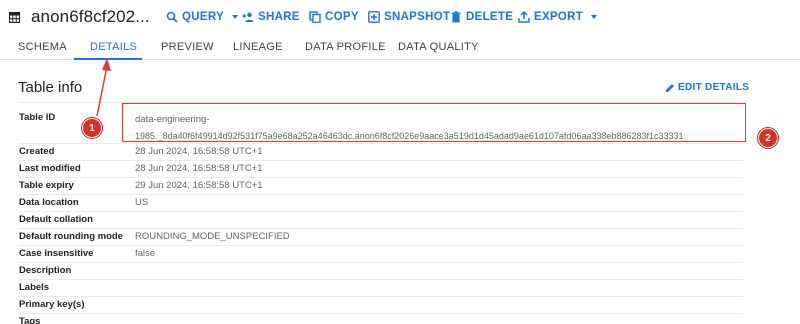 This screenshot has width=800, height=324. What do you see at coordinates (670, 87) in the screenshot?
I see `pencil-icon` at bounding box center [670, 87].